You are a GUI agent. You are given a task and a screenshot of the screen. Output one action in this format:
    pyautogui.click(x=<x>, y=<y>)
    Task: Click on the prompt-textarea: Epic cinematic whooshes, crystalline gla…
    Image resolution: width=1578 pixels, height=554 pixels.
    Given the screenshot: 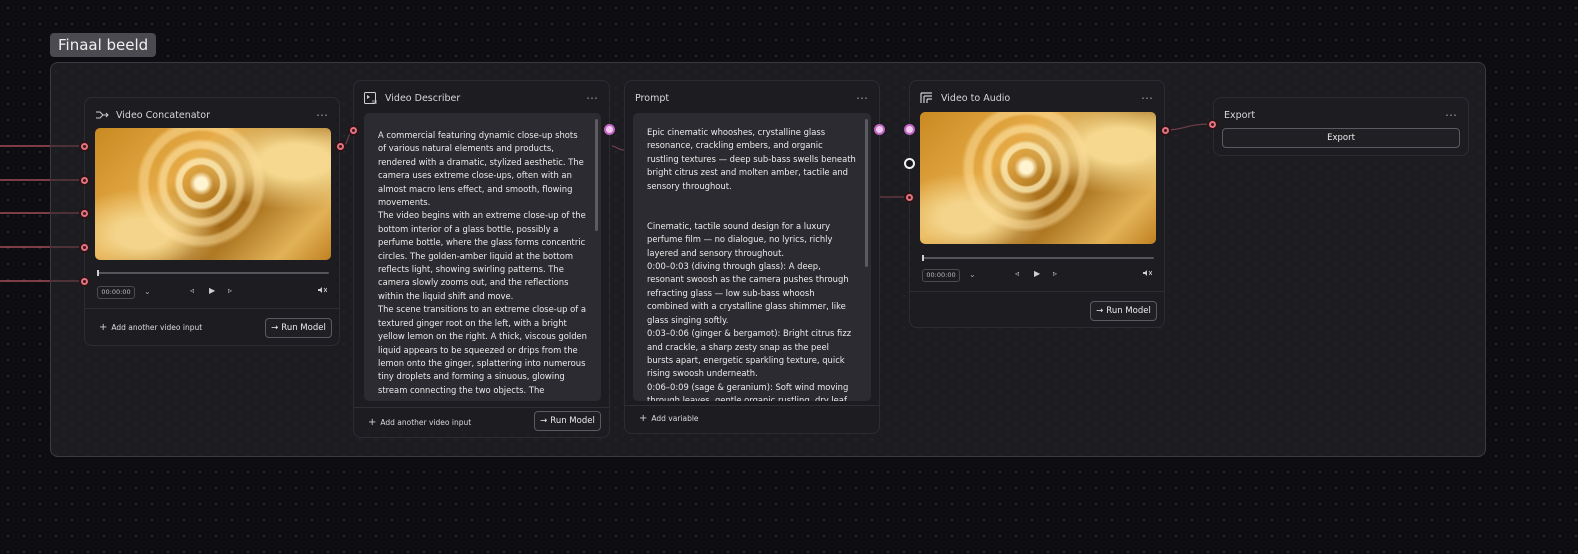 What is the action you would take?
    pyautogui.click(x=752, y=257)
    